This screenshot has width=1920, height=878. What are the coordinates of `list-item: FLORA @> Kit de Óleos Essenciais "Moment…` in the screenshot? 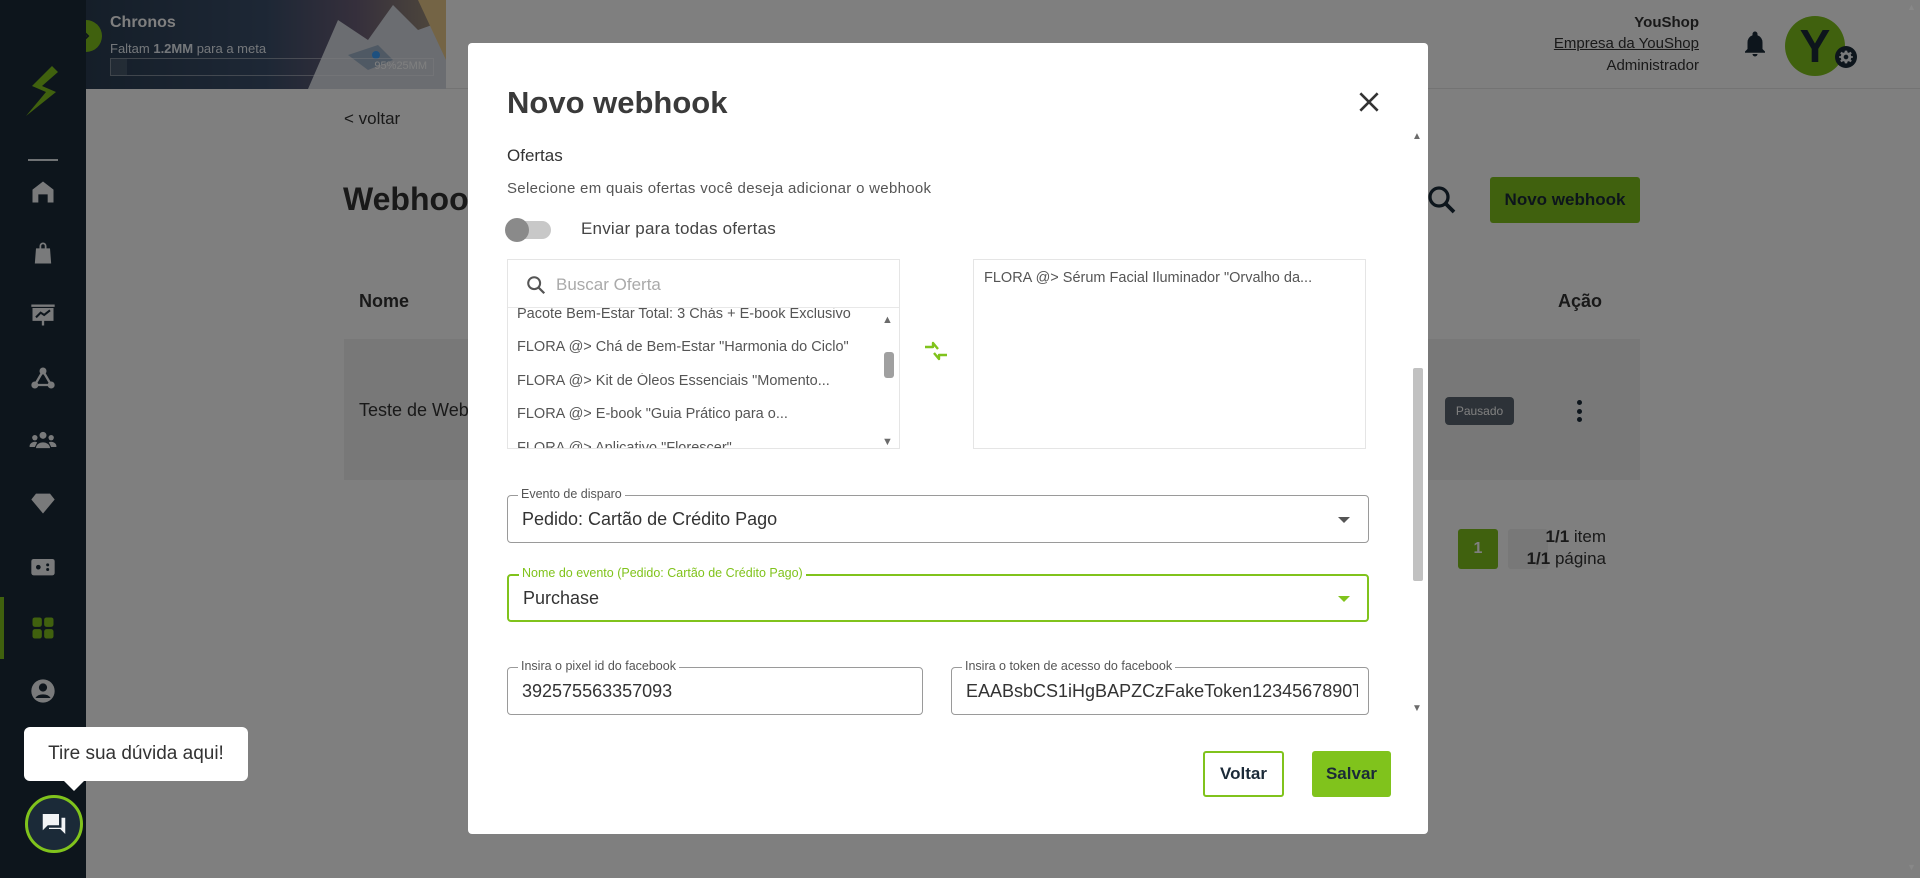 It's located at (694, 381).